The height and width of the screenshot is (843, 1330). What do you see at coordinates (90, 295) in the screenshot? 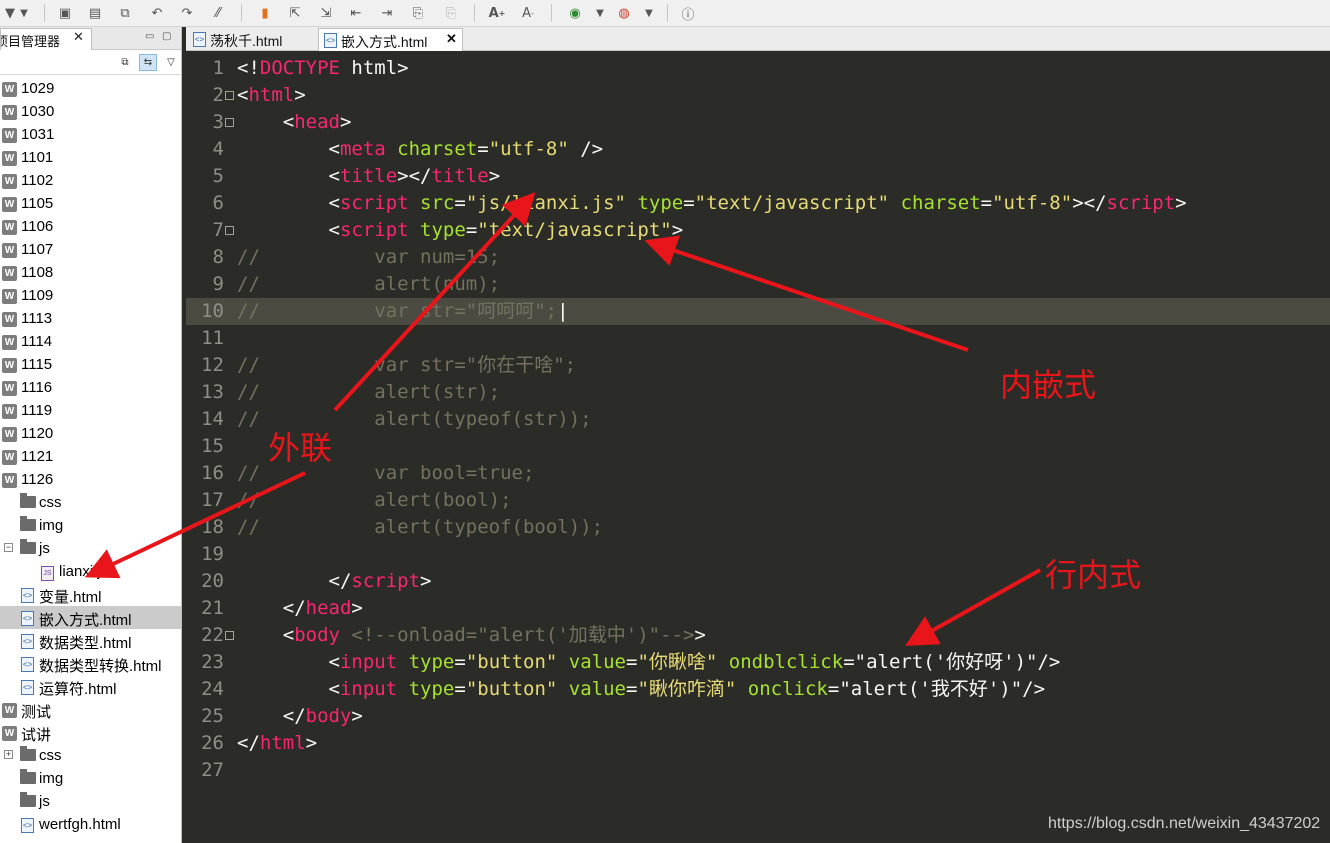
I see `tree-item: W 1109` at bounding box center [90, 295].